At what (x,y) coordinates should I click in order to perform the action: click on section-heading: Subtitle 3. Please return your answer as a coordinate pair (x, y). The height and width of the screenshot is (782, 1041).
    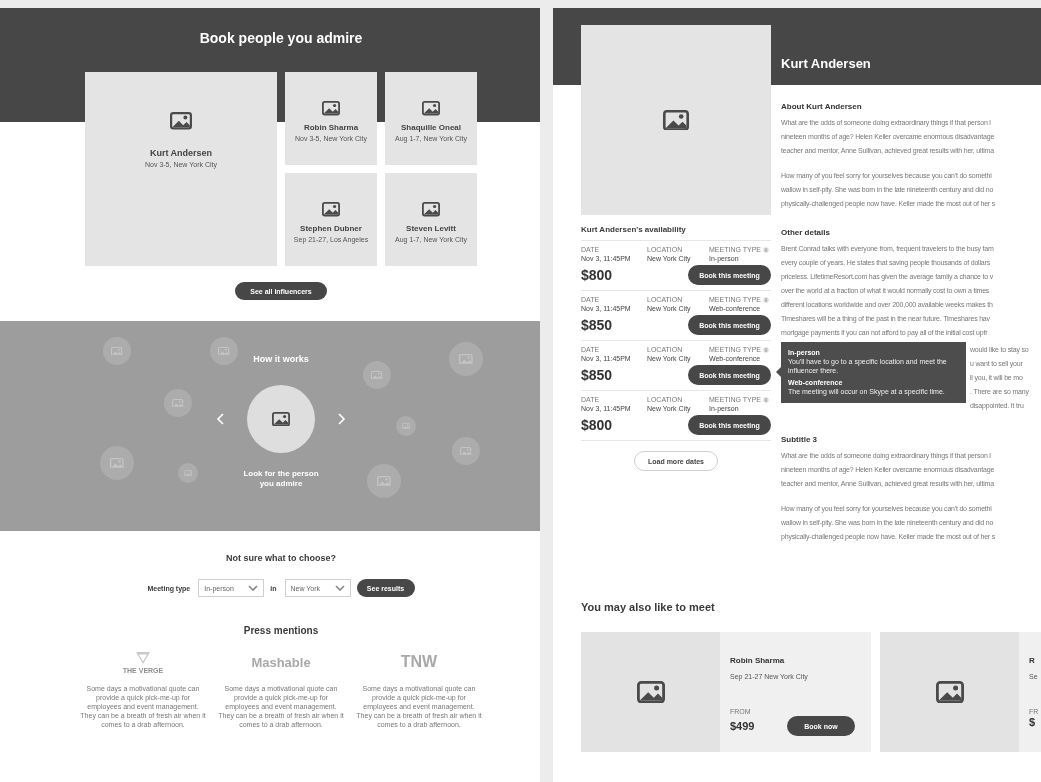
    Looking at the image, I should click on (799, 439).